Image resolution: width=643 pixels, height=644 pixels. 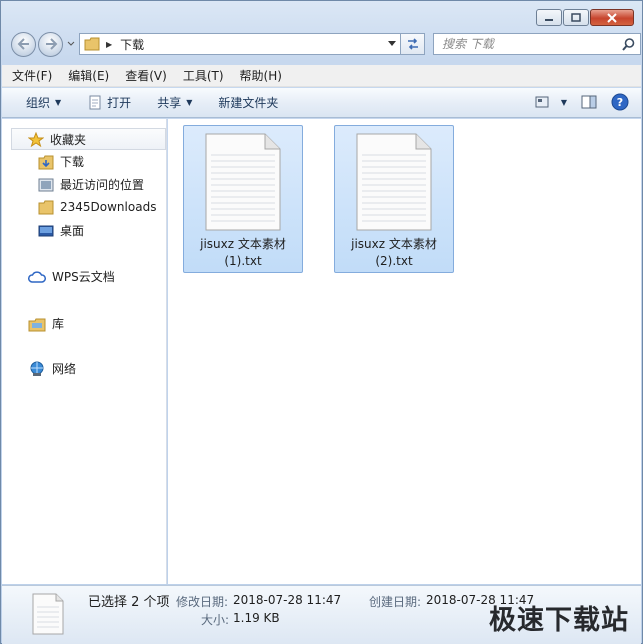 I want to click on forward-arrow-icon, so click(x=51, y=44).